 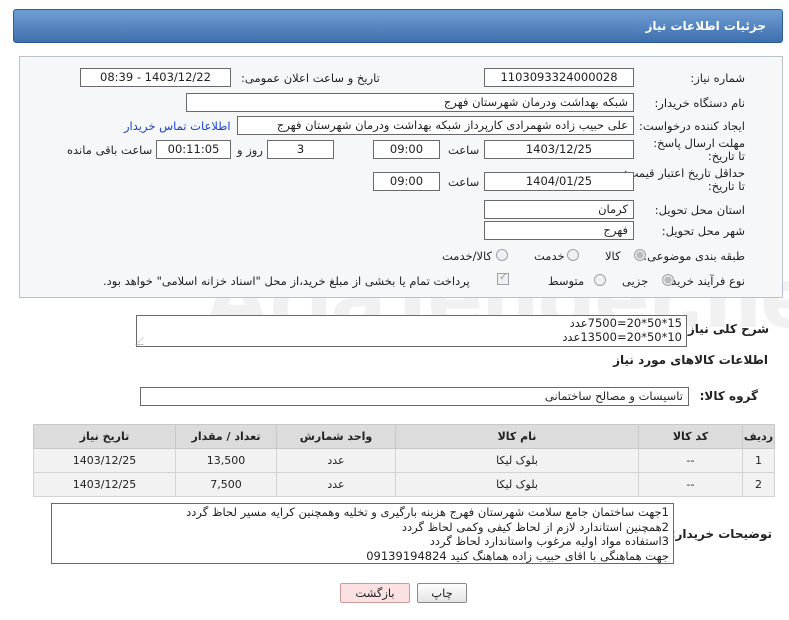 What do you see at coordinates (411, 331) in the screenshot?
I see `description-textarea: 15*50*20=7500عدد 10*50*20=13500عدد` at bounding box center [411, 331].